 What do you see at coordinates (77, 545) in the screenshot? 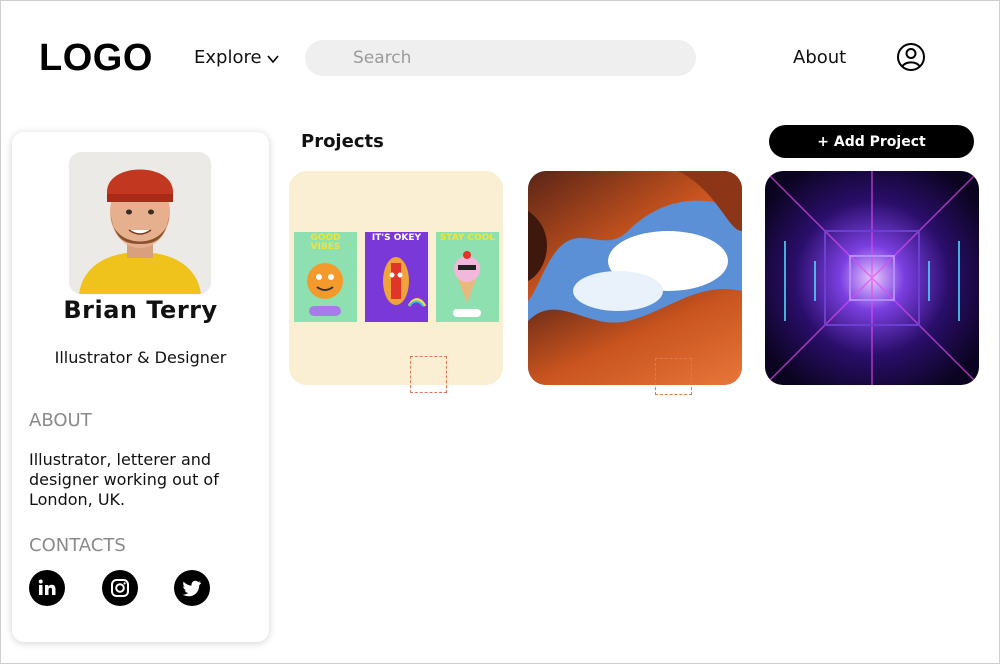
I see `contacts-heading: CONTACTS` at bounding box center [77, 545].